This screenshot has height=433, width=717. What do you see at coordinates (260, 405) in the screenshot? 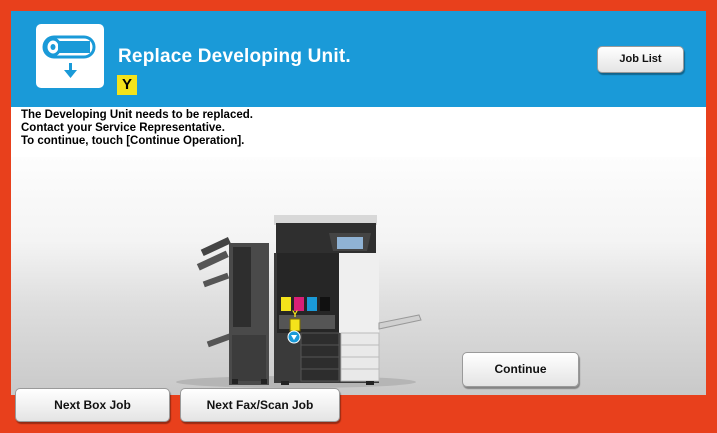
I see `next-fax-scan-job-button: Next Fax/Scan Job` at bounding box center [260, 405].